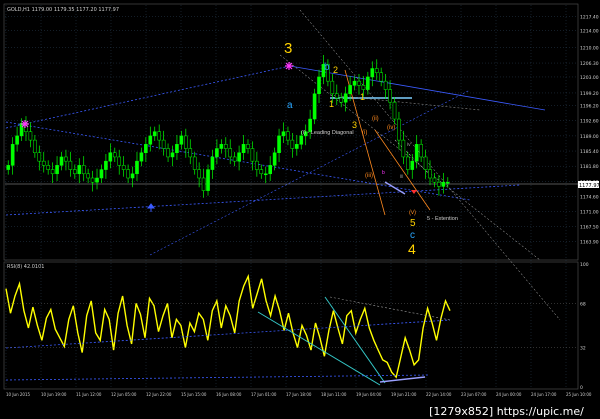 Image resolution: width=600 pixels, height=419 pixels. Describe the element at coordinates (583, 304) in the screenshot. I see `rsi-tick-label: 68` at that location.